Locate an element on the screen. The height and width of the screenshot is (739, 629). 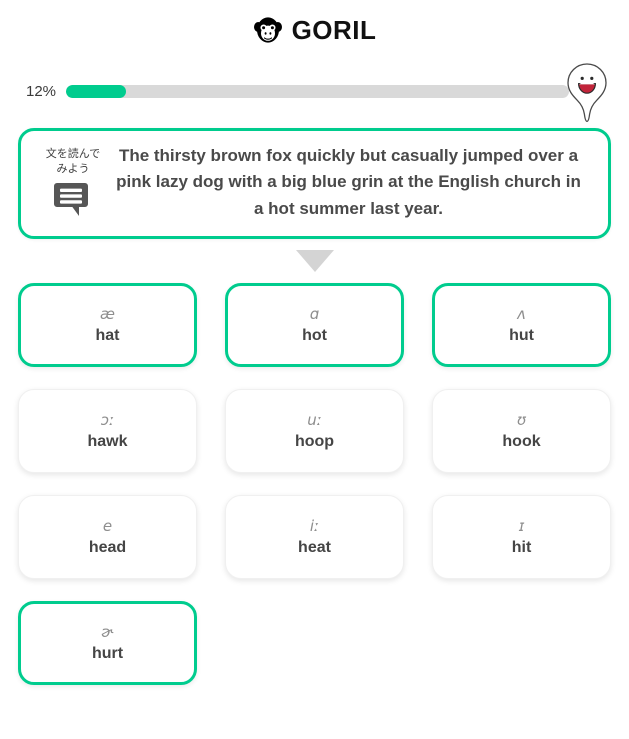
read-the-sentence-label: 文を読んで みよう is located at coordinates (73, 161).